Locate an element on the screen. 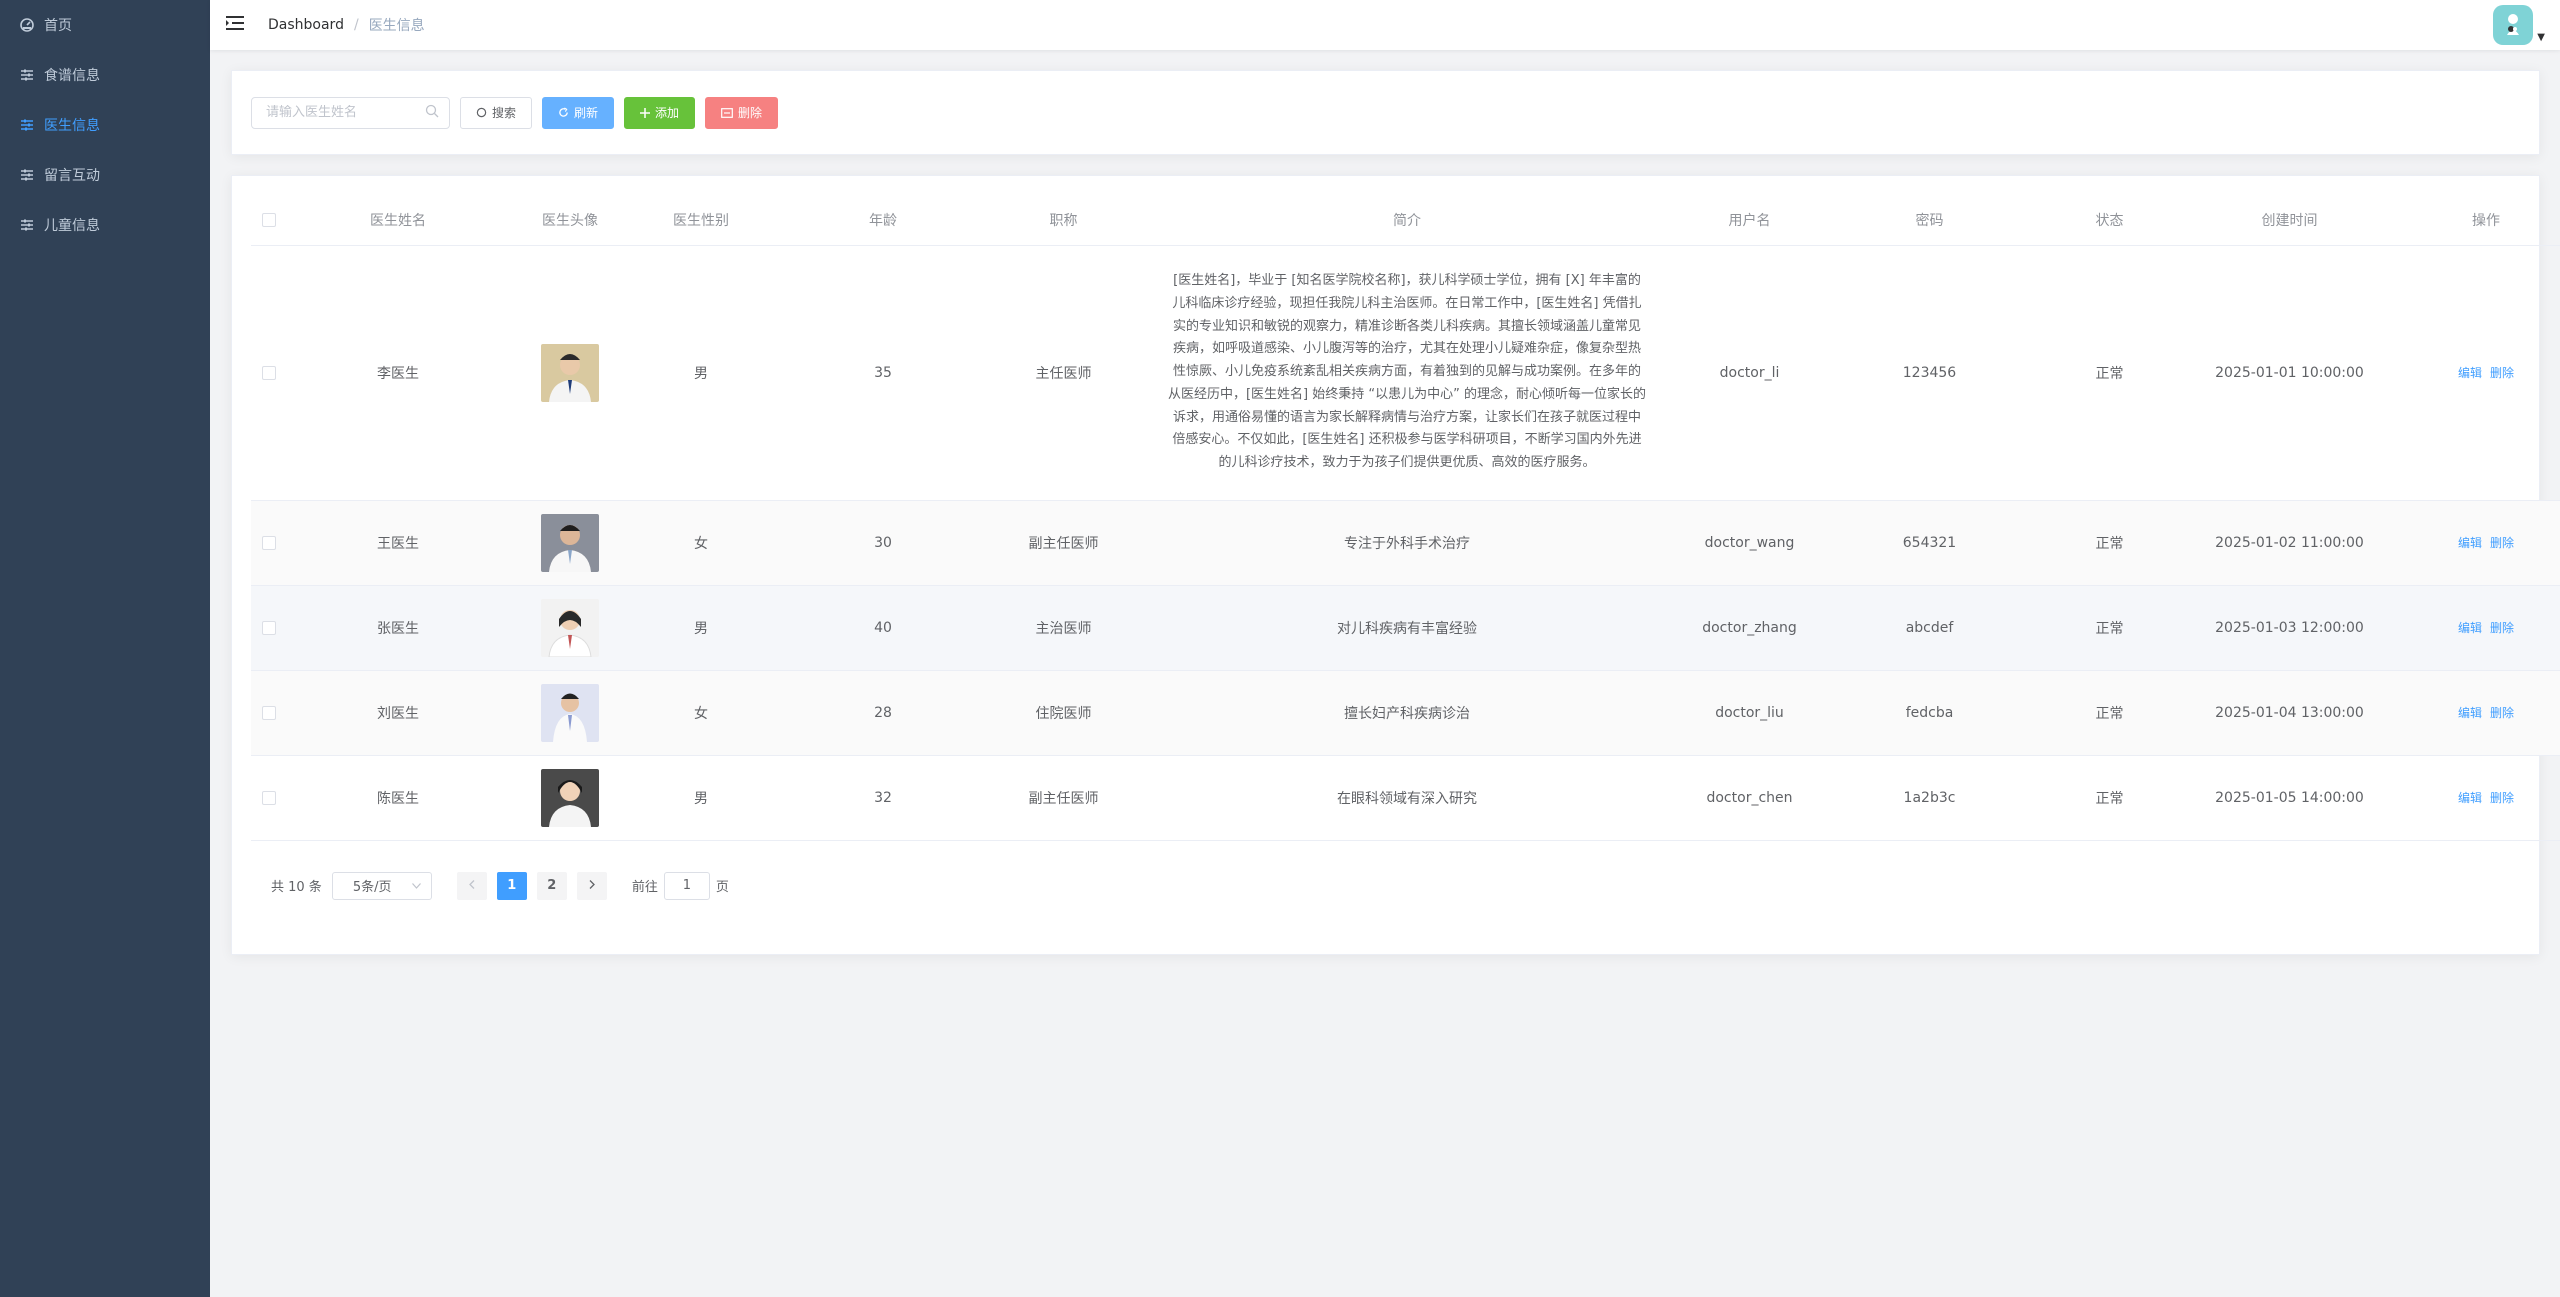 This screenshot has width=2560, height=1297. cell-title: 住院医师 is located at coordinates (1063, 713).